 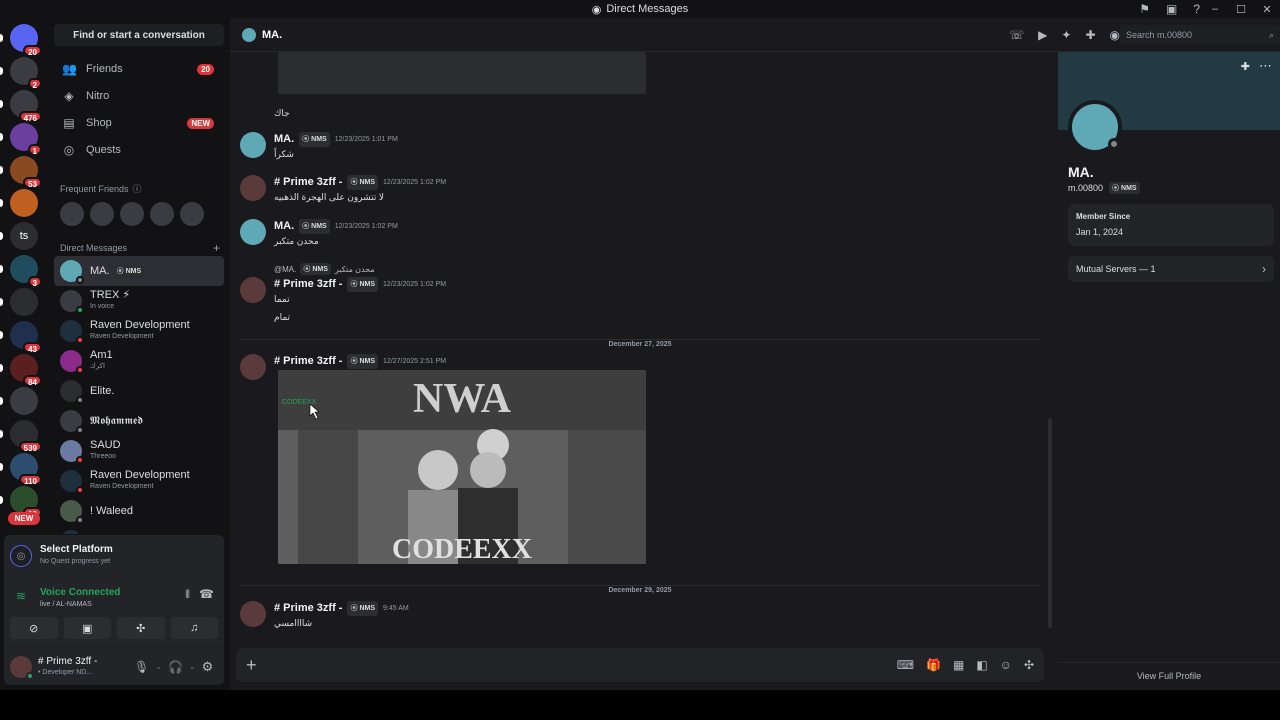 I want to click on server-icon: 84, so click(x=26, y=370).